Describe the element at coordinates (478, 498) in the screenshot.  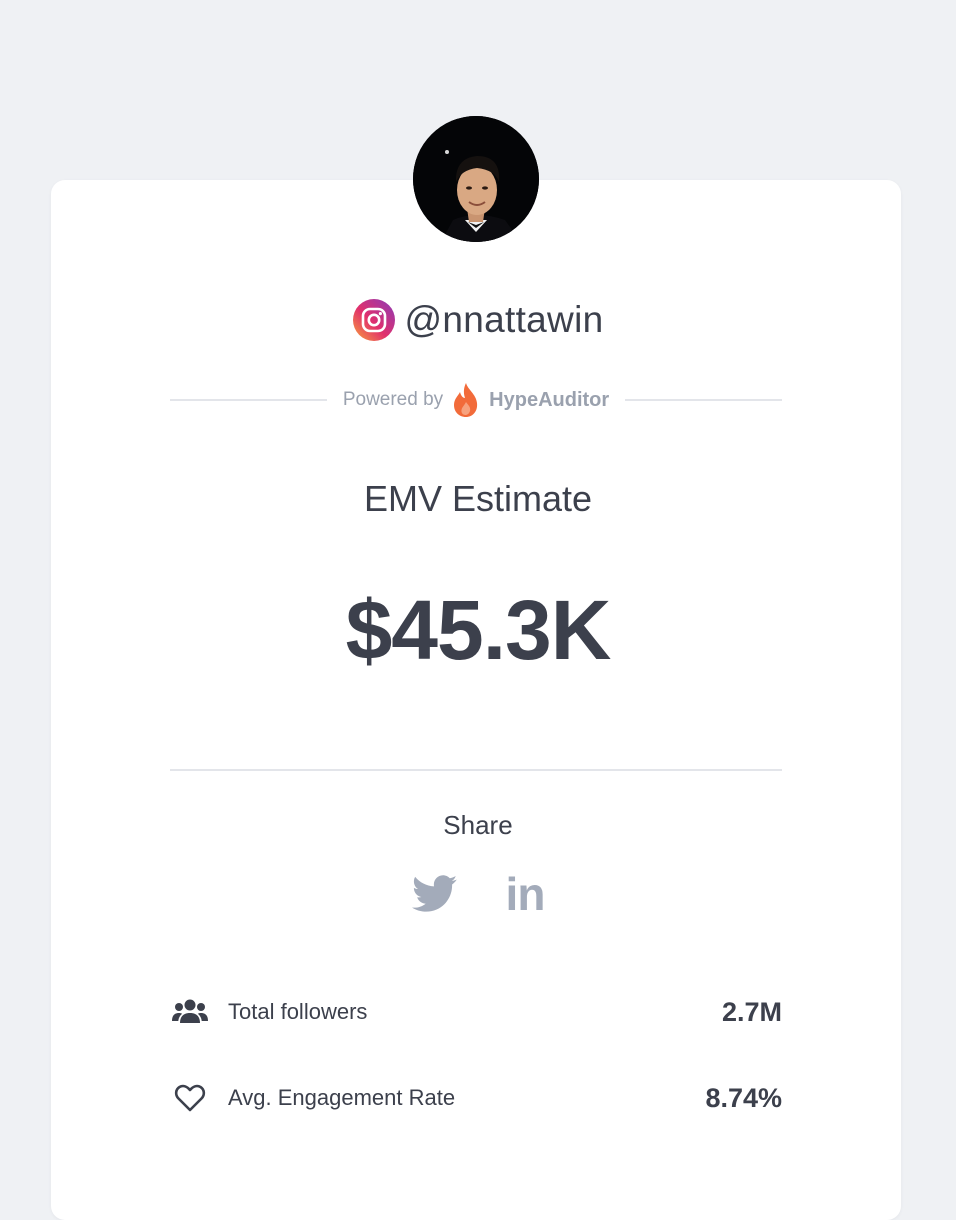
I see `emv-title: EMV Estimate` at that location.